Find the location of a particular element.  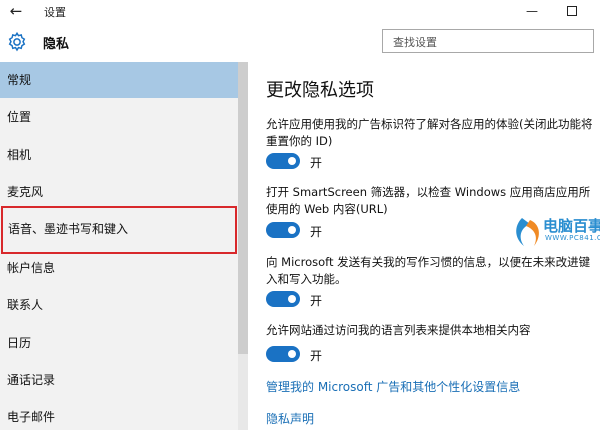

search-box is located at coordinates (488, 41).